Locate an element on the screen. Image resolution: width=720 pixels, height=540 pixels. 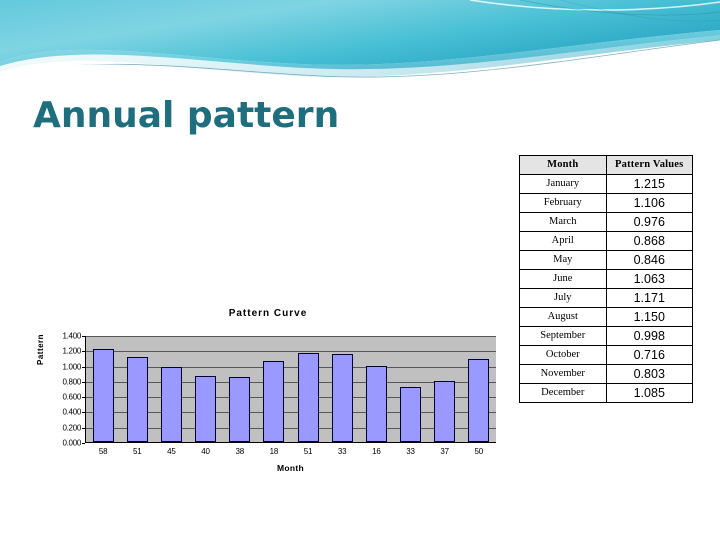
table-row: January 1.215 is located at coordinates (606, 184).